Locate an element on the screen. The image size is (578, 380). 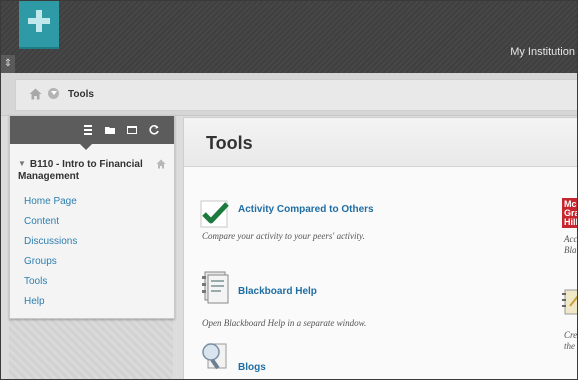
menu-item-home-page: Home Page is located at coordinates (50, 202).